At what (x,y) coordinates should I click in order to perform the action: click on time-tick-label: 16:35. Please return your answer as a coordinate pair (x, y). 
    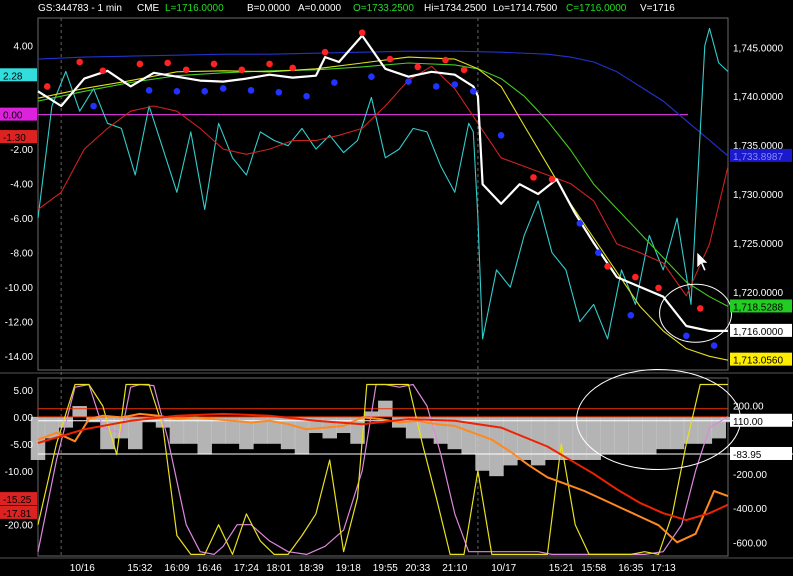
    Looking at the image, I should click on (630, 568).